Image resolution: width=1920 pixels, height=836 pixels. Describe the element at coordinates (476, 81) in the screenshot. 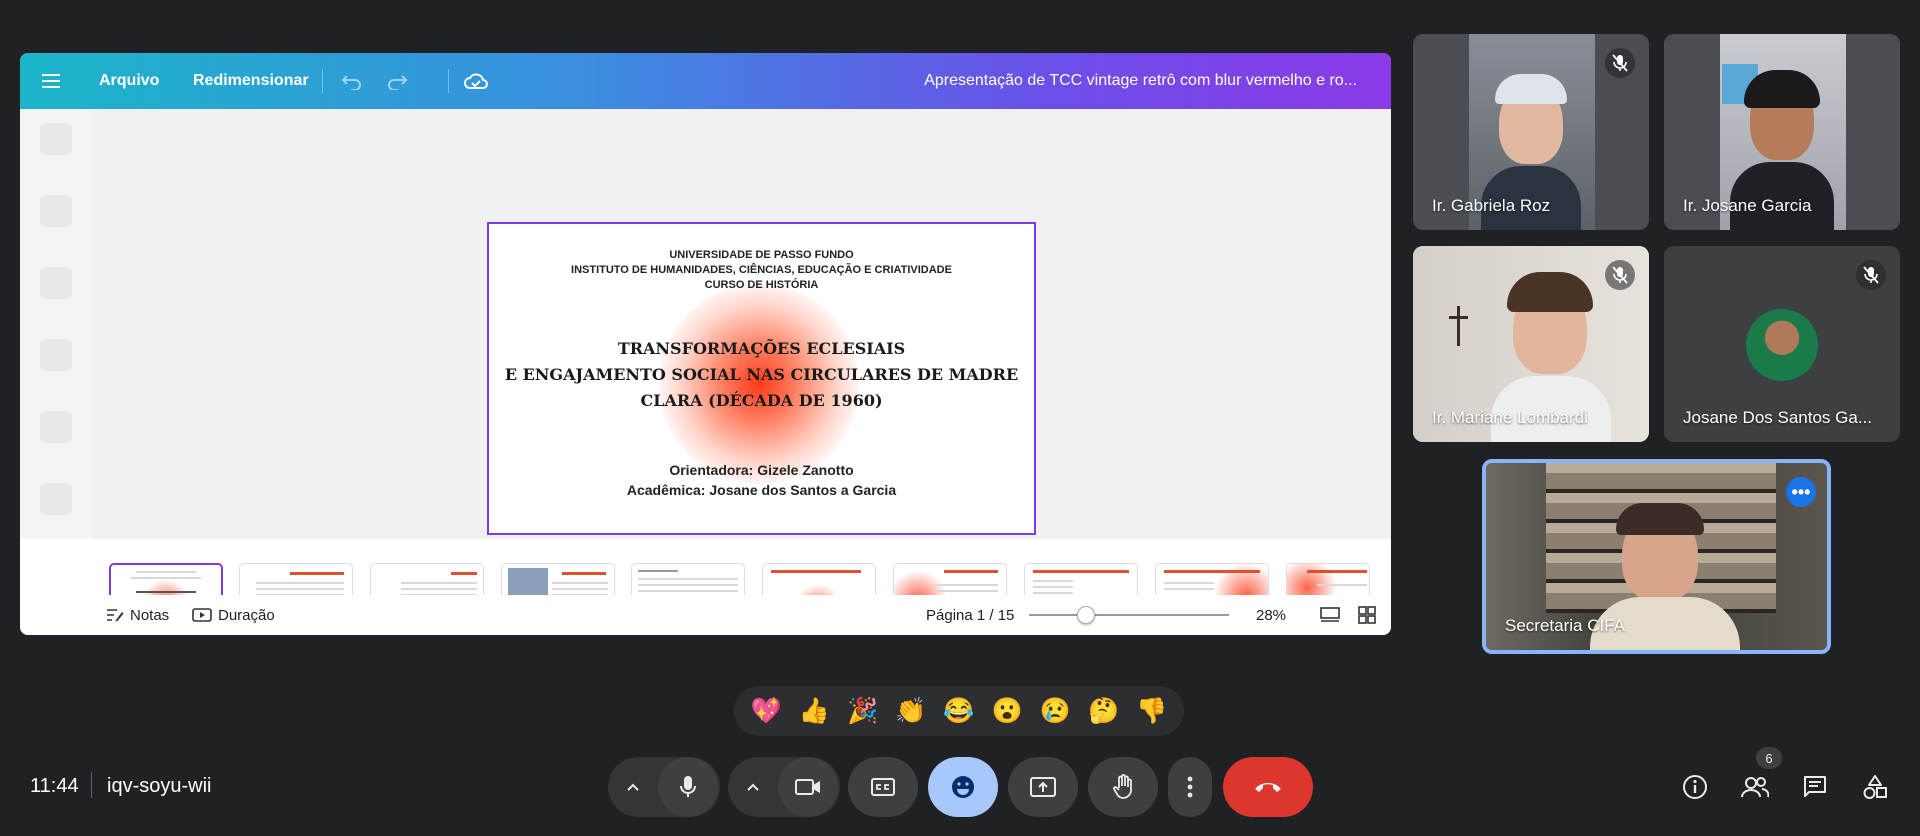

I see `cloud-saved-icon` at that location.